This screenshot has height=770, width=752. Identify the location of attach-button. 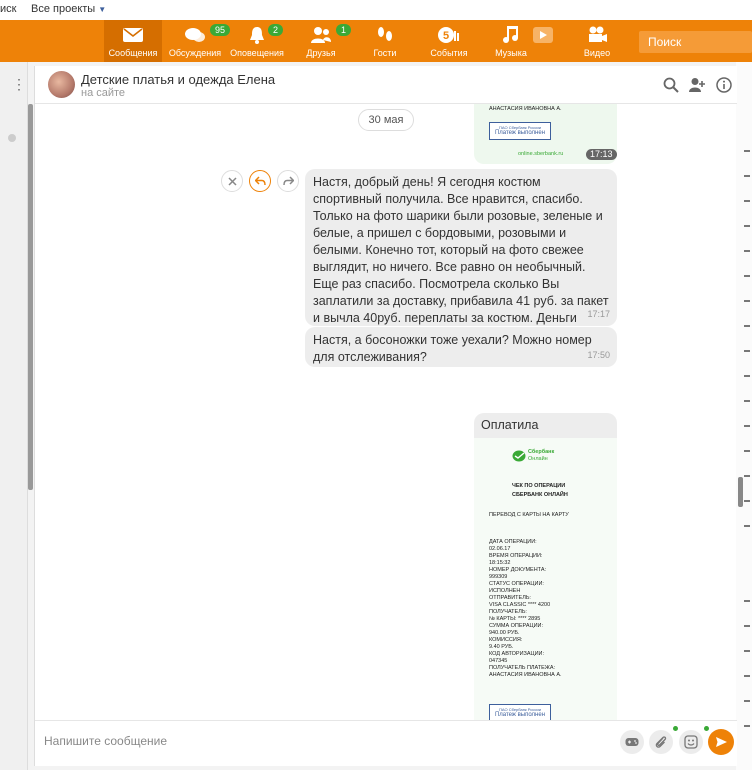
(661, 742).